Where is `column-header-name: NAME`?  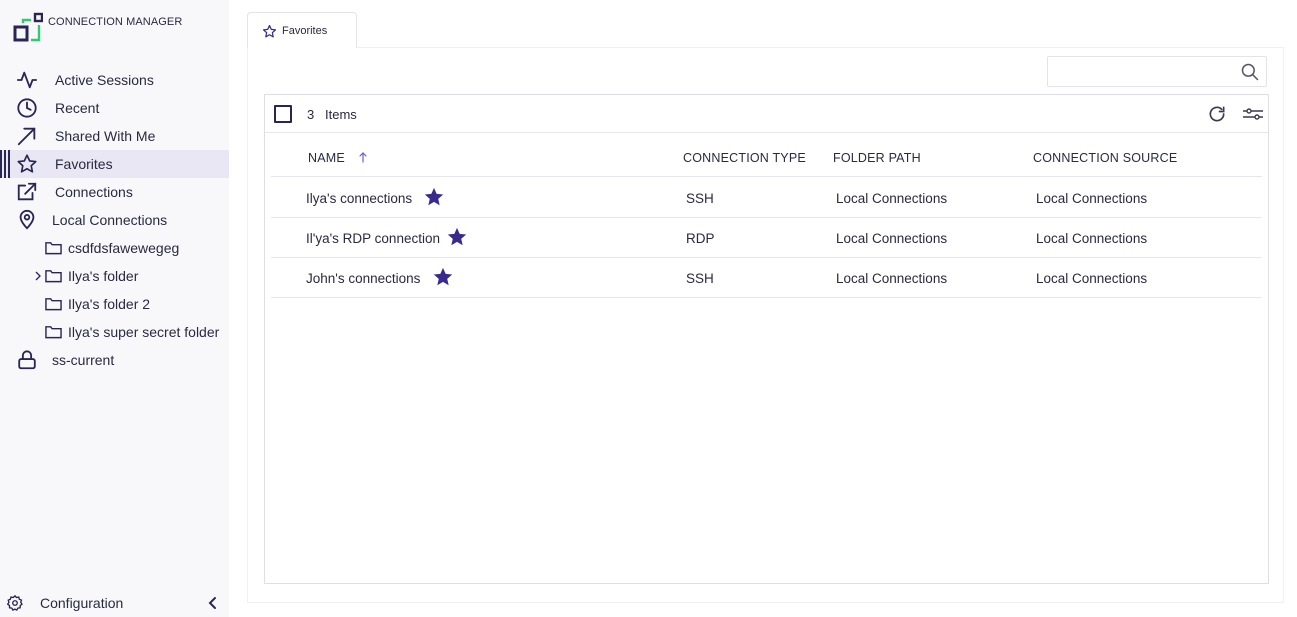 column-header-name: NAME is located at coordinates (326, 158).